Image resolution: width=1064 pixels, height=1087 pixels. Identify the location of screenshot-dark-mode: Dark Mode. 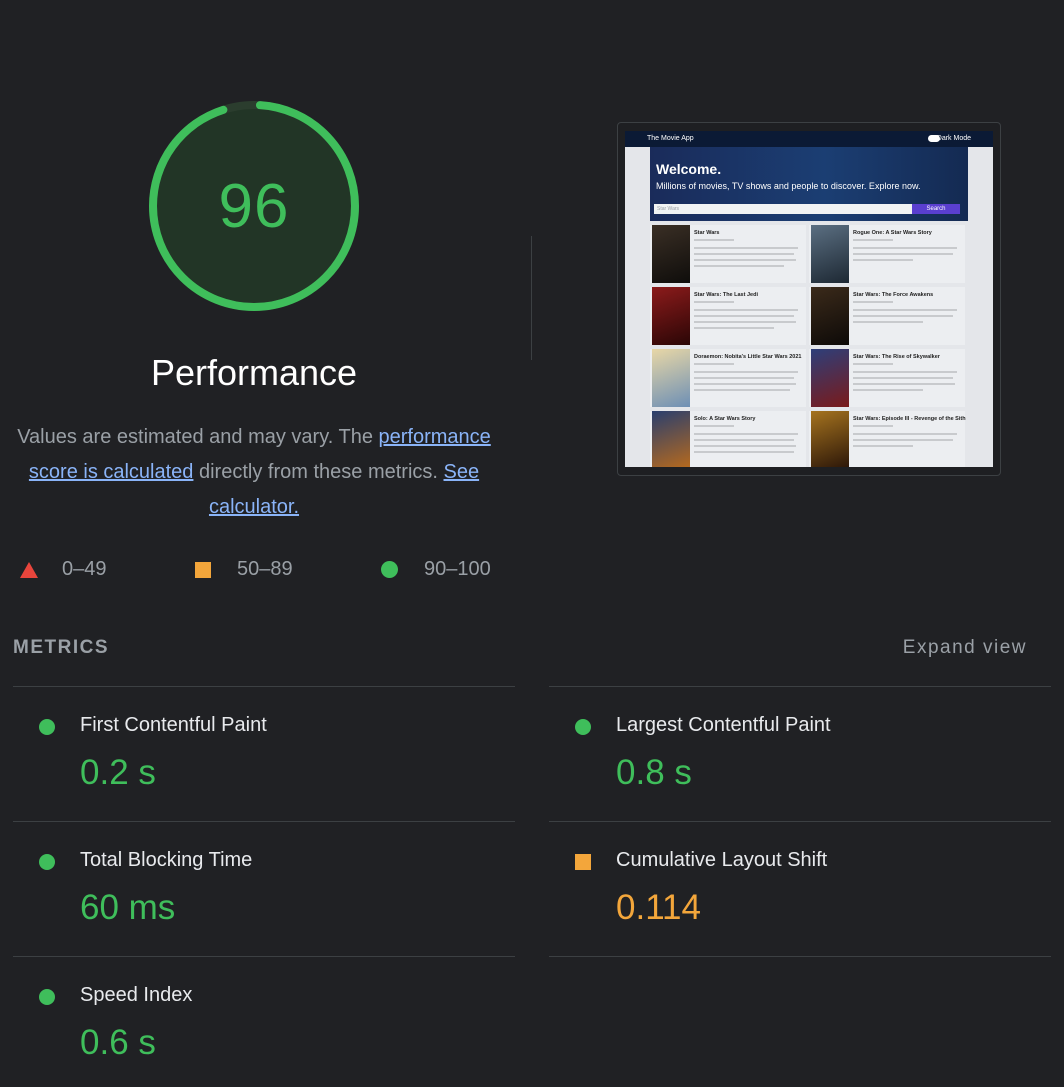
(953, 138).